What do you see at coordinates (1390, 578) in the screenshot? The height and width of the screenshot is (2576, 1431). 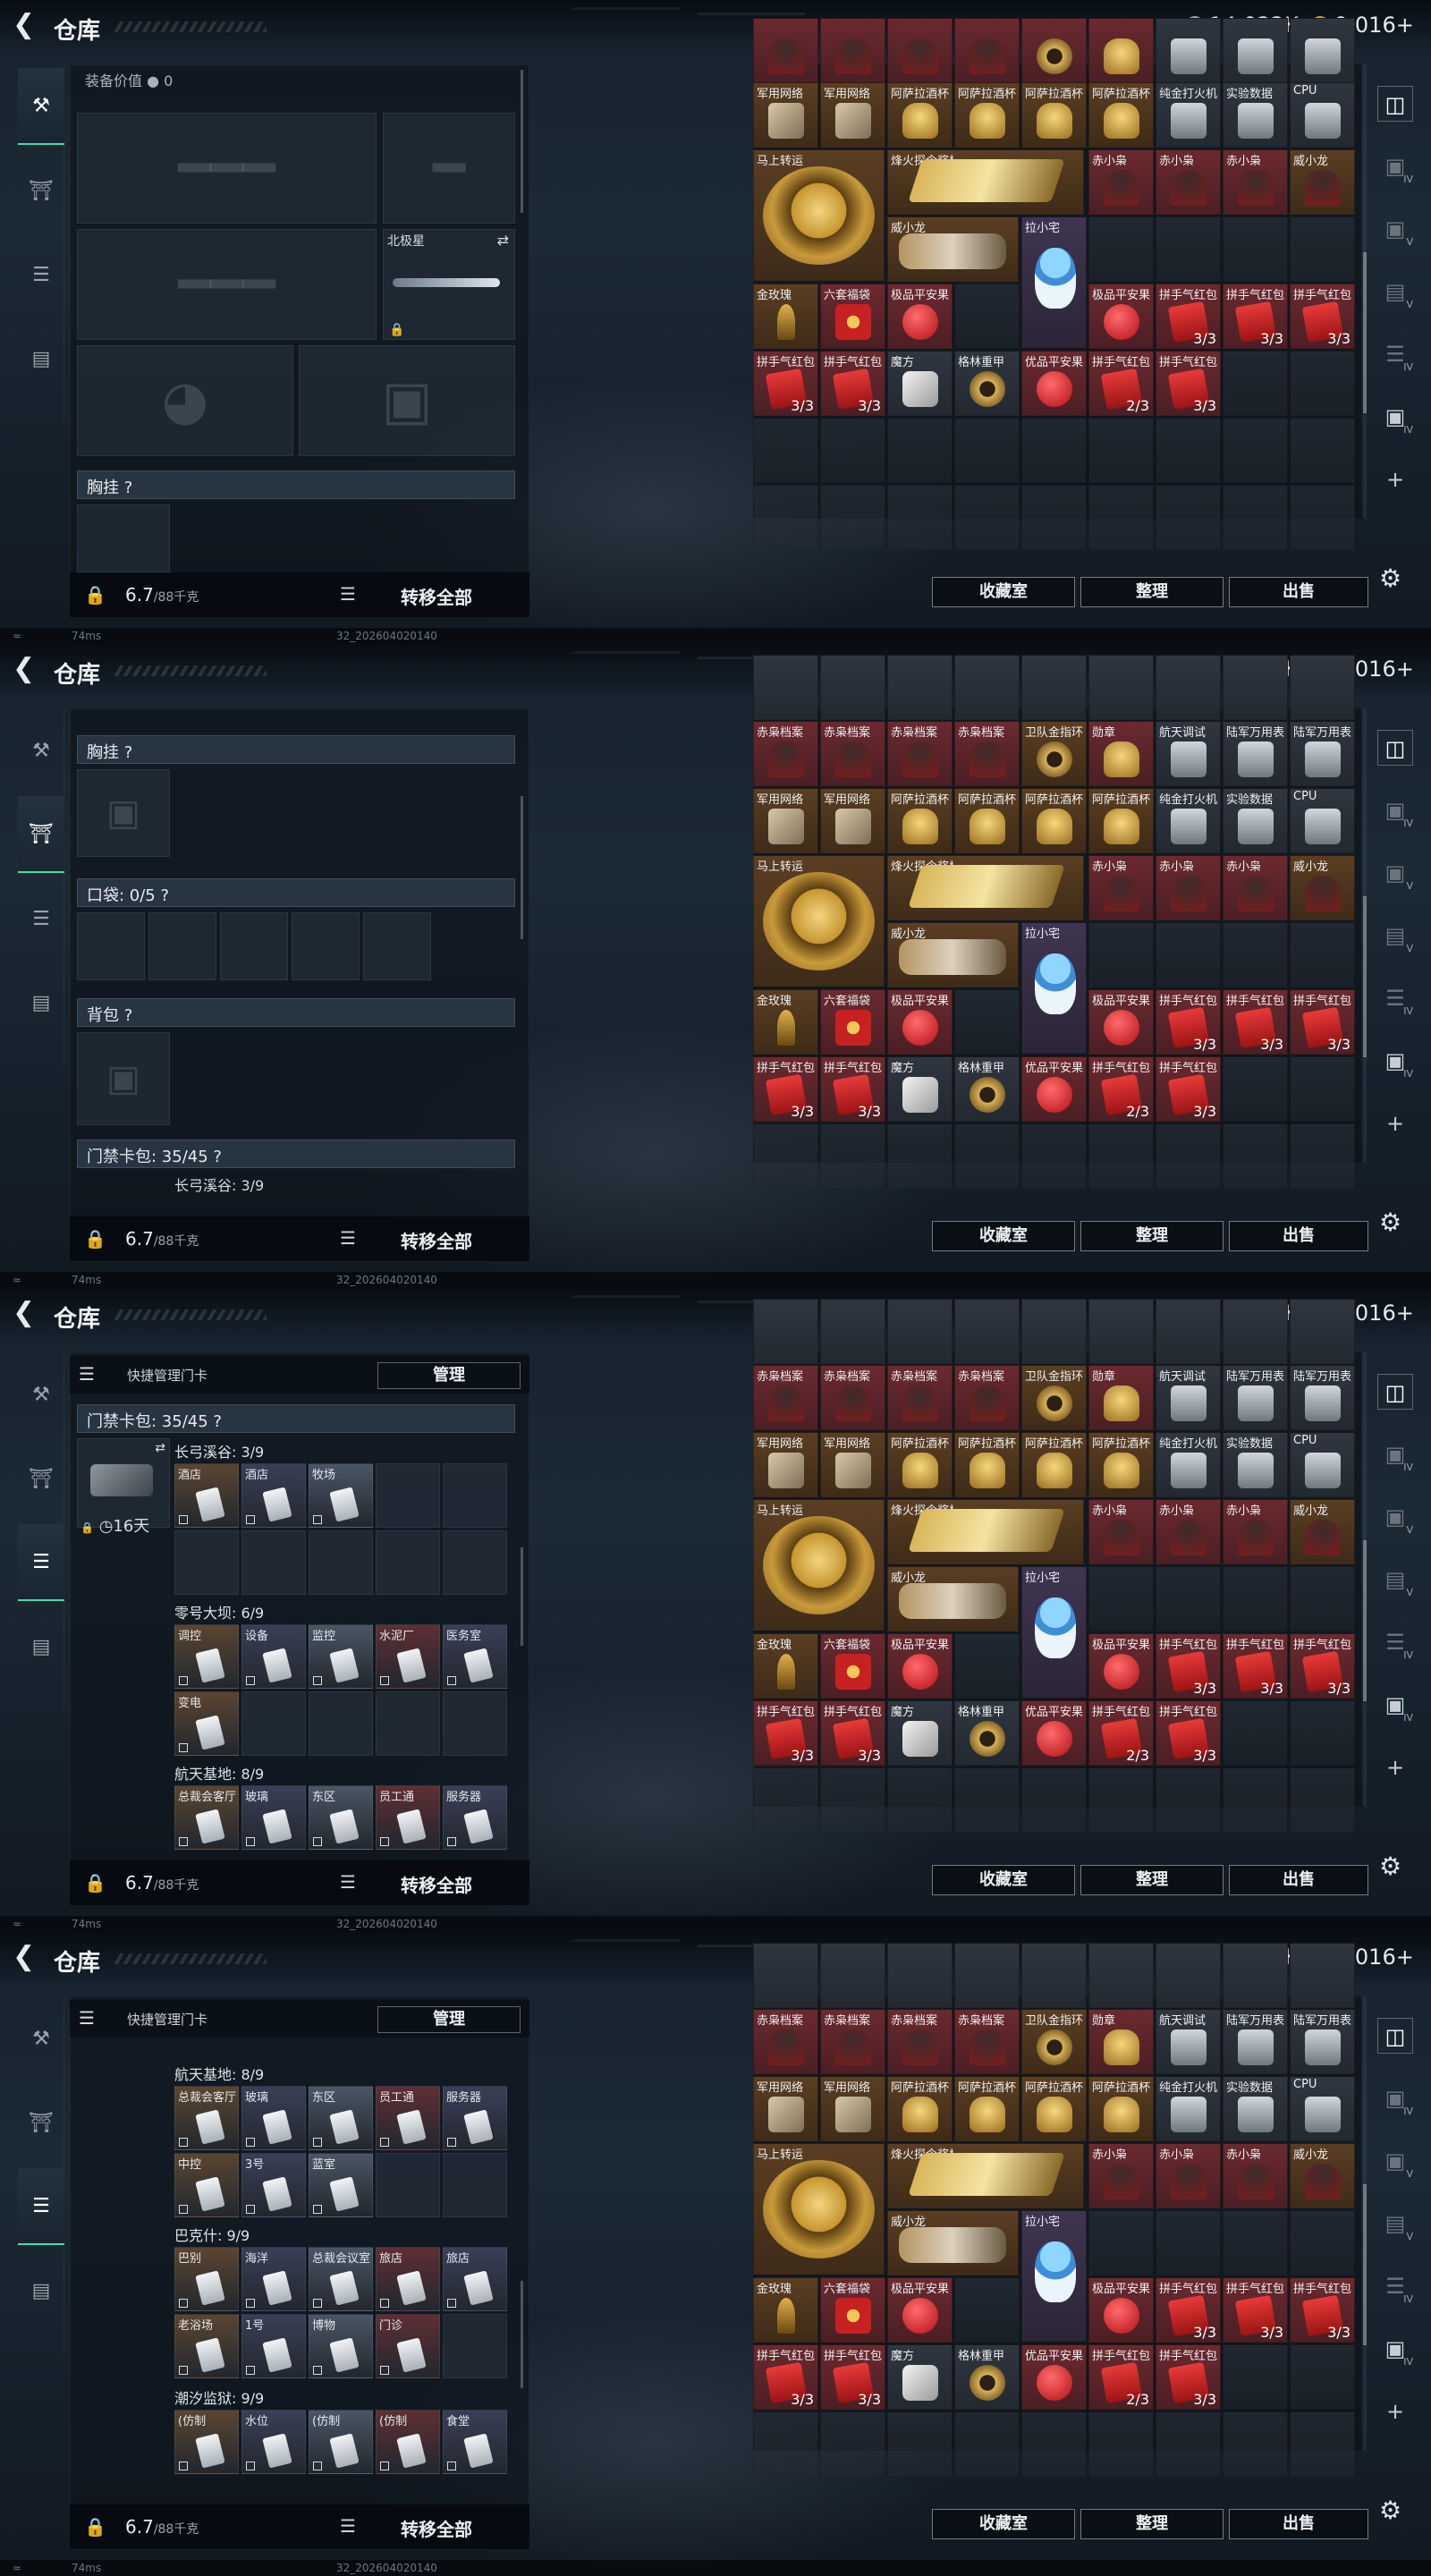 I see `settings-gear-icon: ⚙` at bounding box center [1390, 578].